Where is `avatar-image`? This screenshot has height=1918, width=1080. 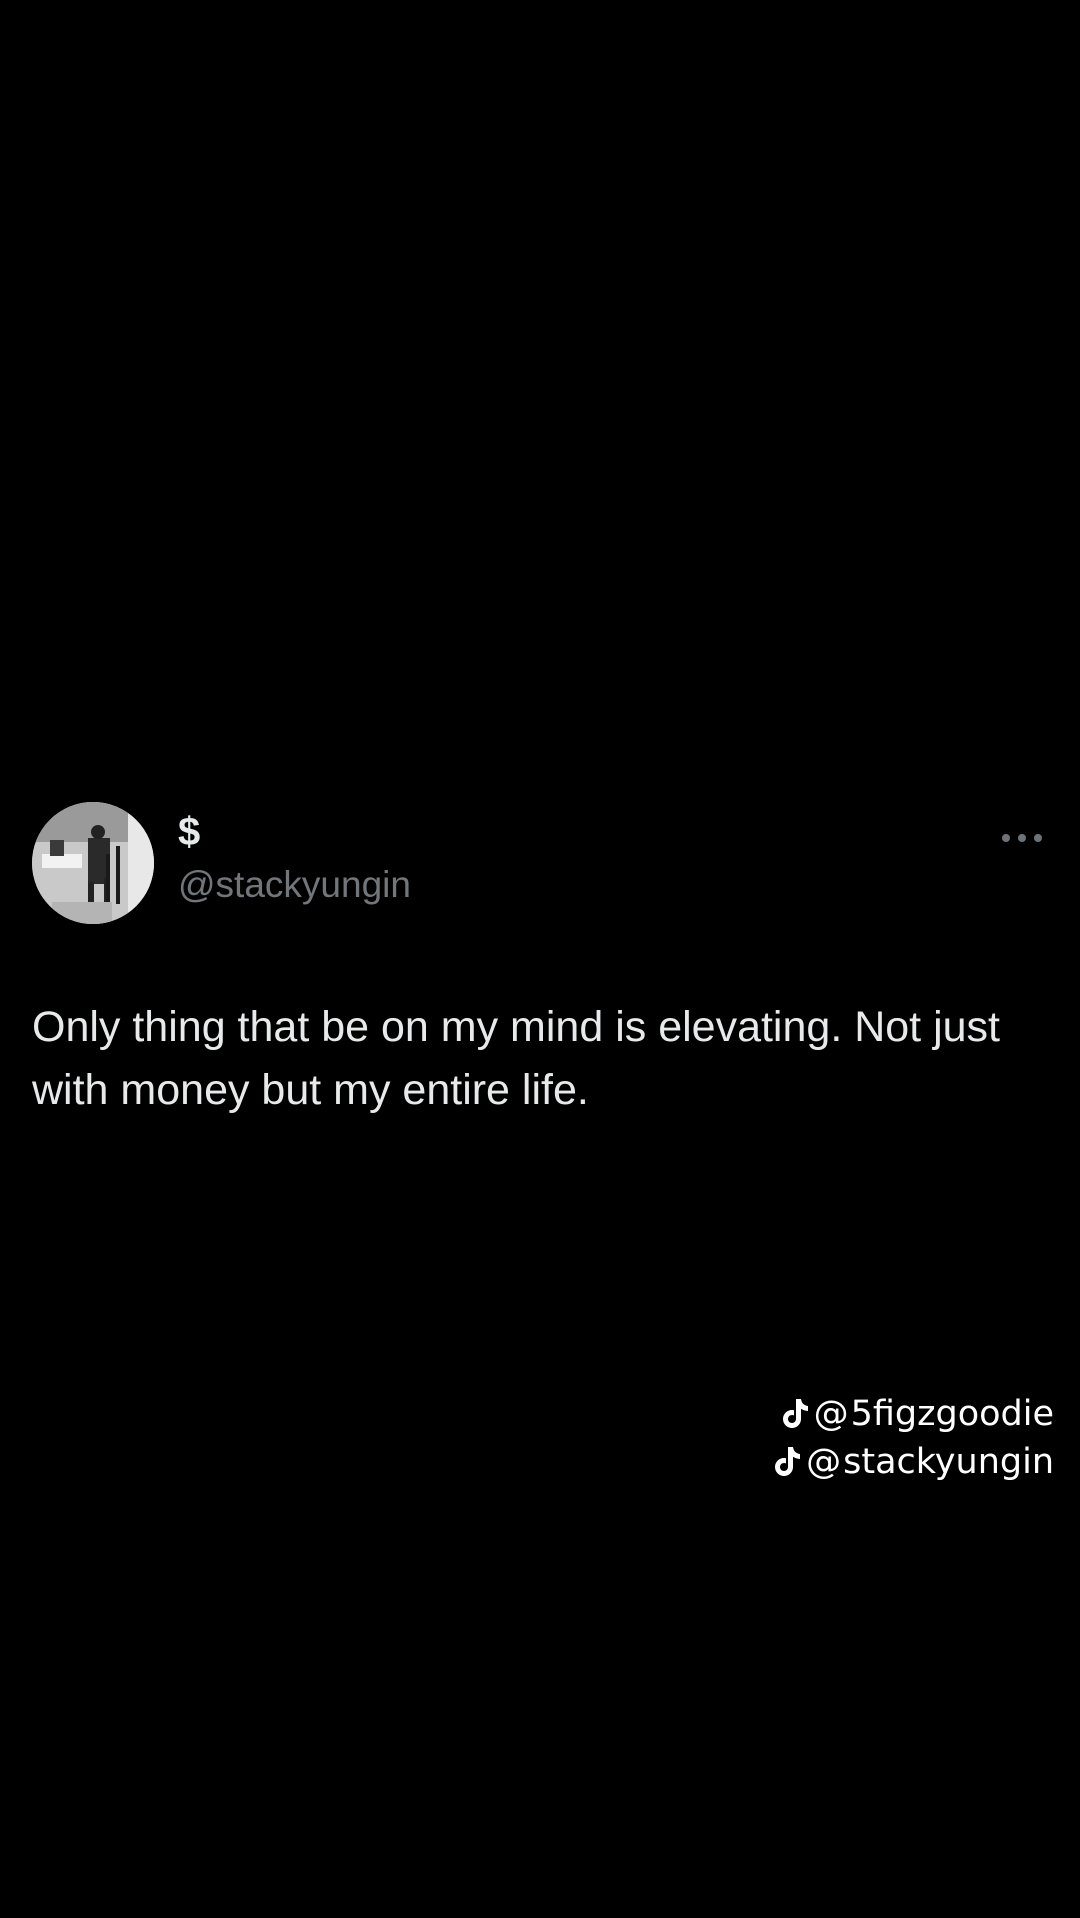 avatar-image is located at coordinates (93, 863).